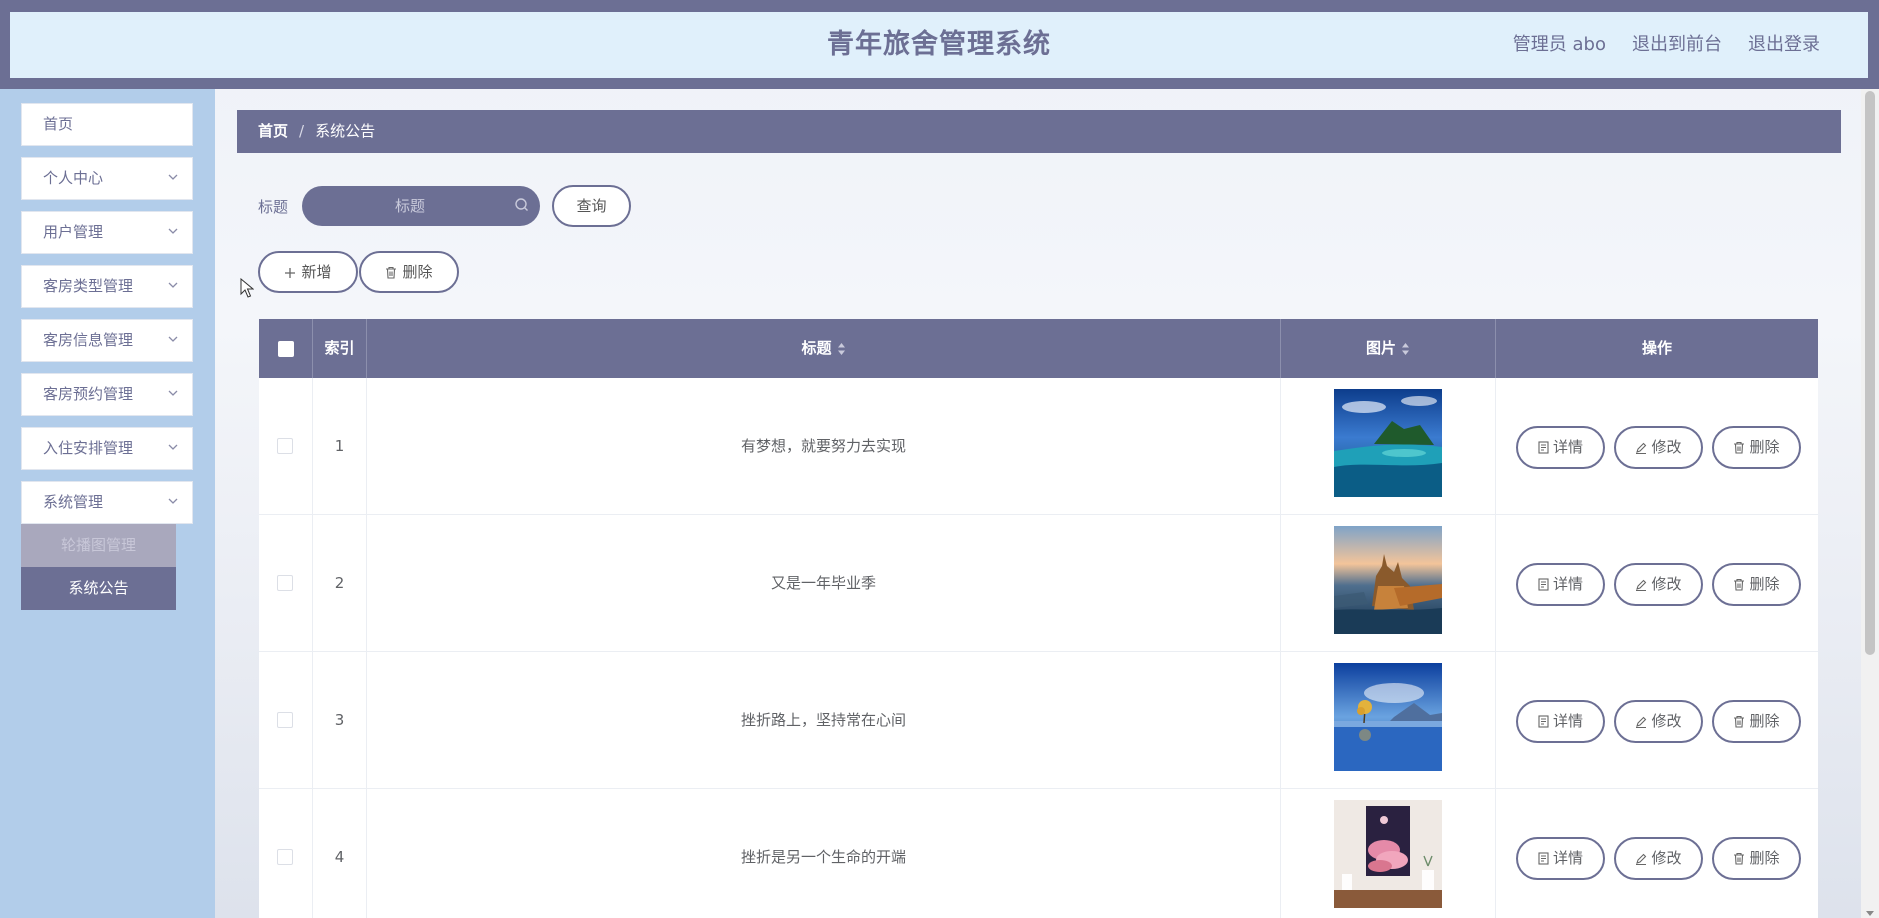 This screenshot has height=918, width=1879. I want to click on row-index: 1, so click(340, 446).